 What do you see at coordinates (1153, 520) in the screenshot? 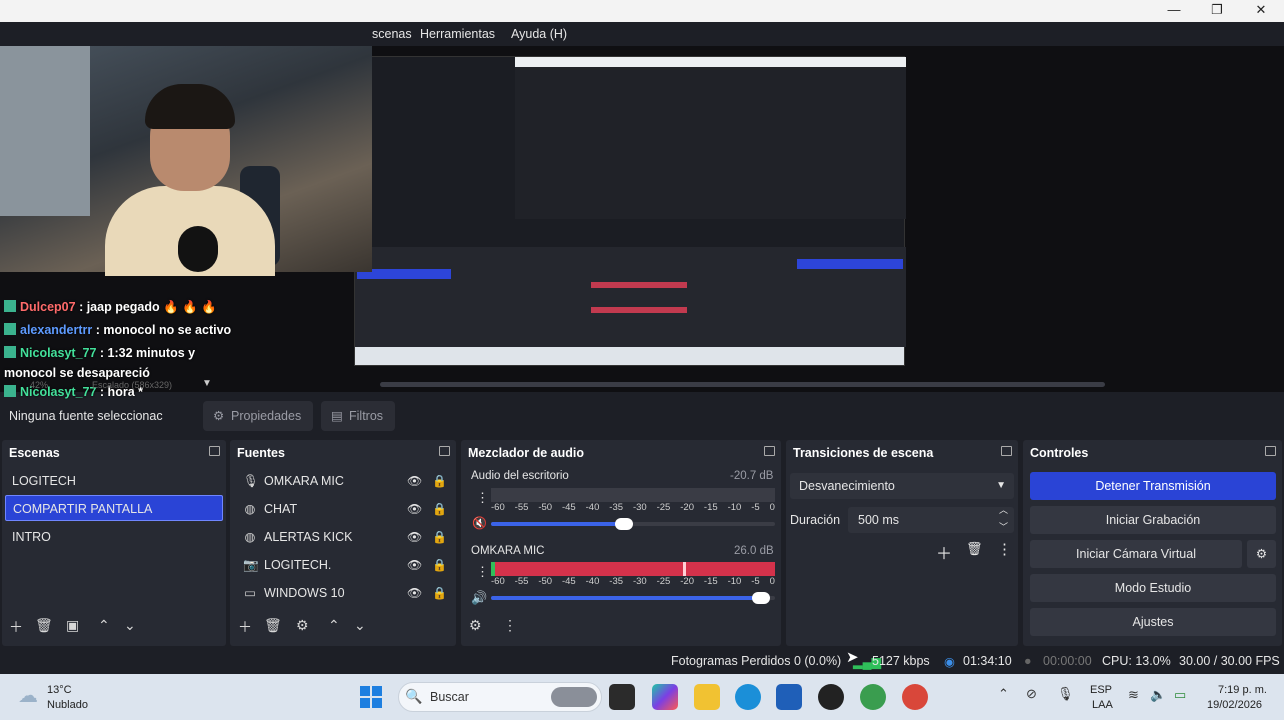
I see `start-recording-button: Iniciar Grabación` at bounding box center [1153, 520].